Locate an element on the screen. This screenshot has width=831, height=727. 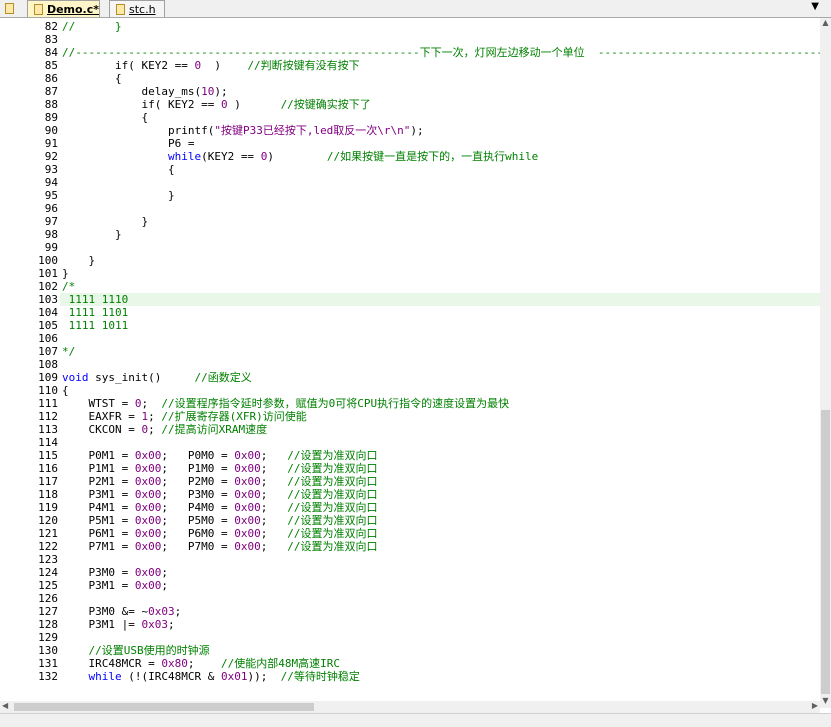
line-number: 93 is located at coordinates (51, 169).